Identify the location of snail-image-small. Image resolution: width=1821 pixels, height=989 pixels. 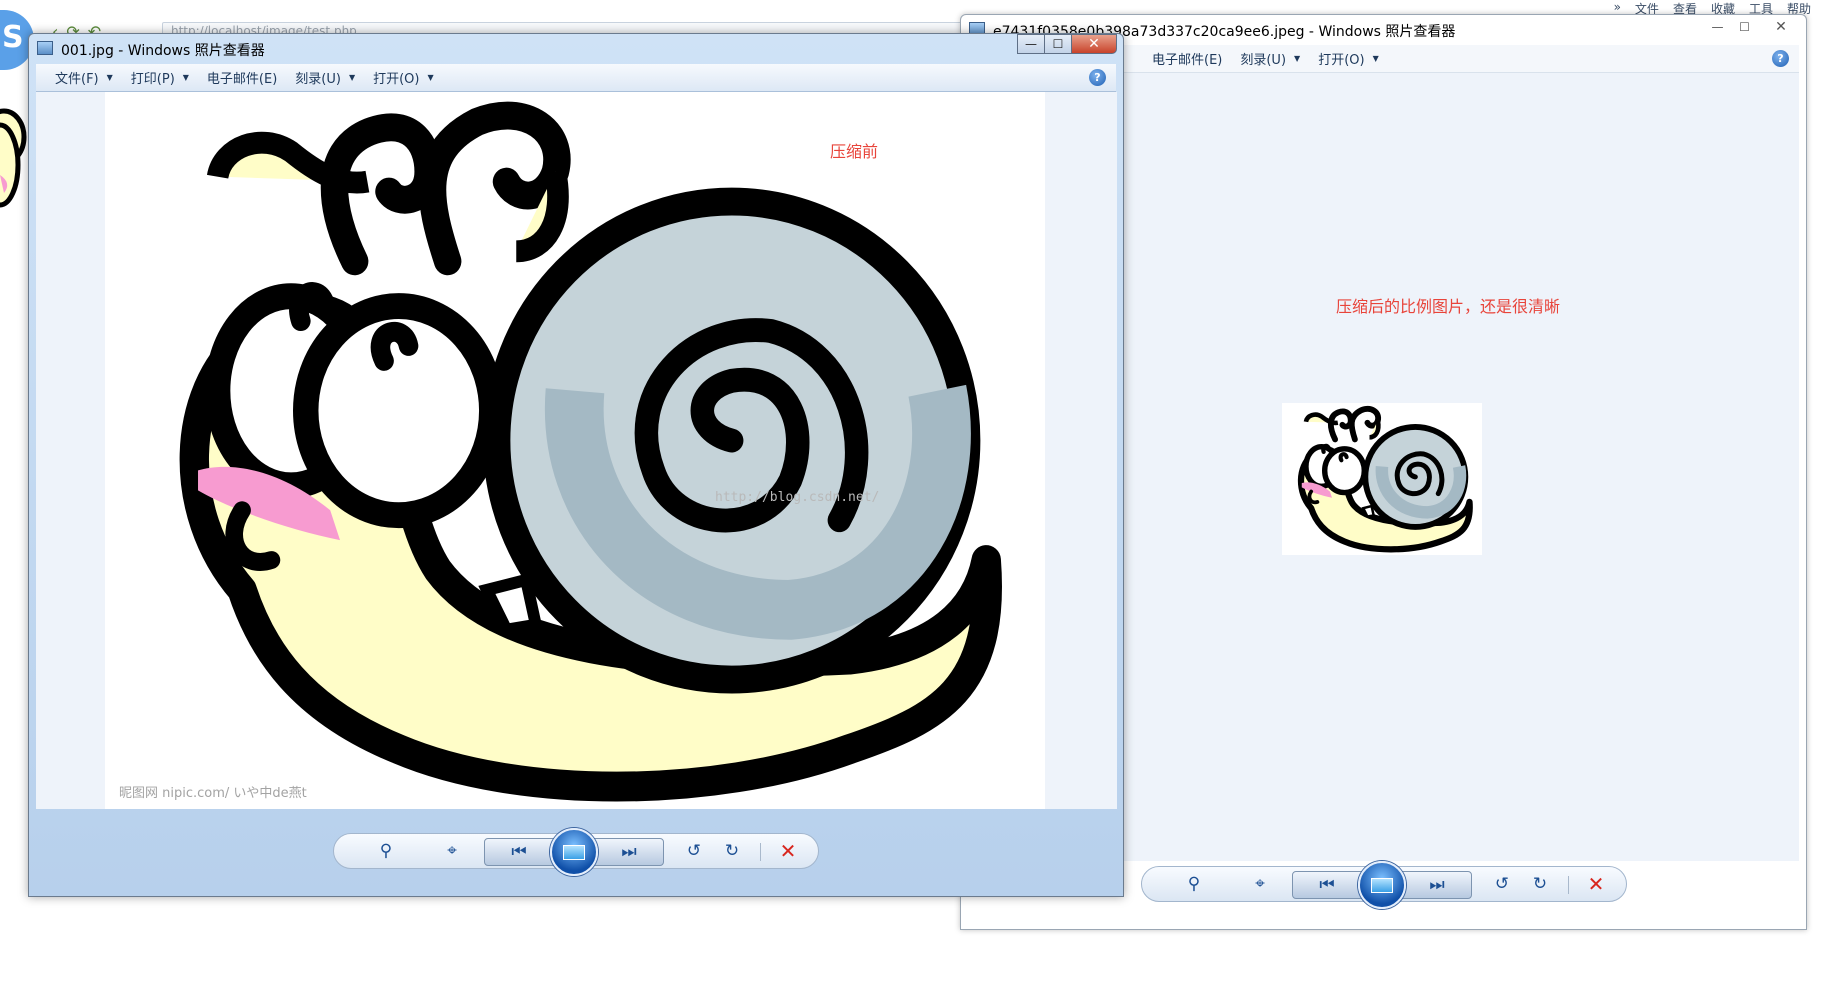
(1382, 479).